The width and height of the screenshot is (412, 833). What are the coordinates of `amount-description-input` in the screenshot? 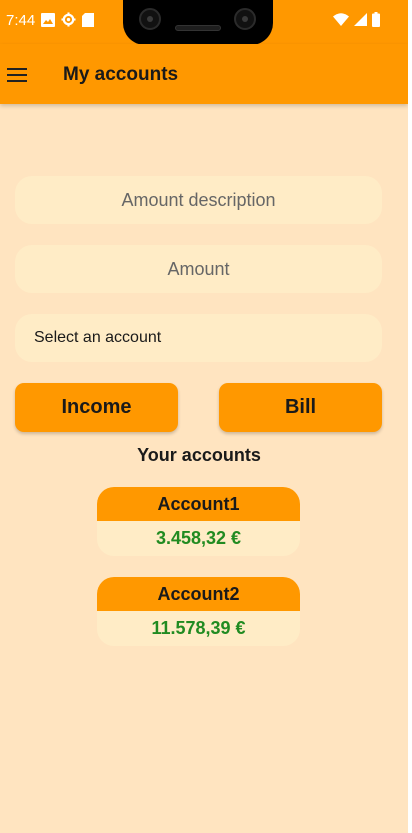 It's located at (198, 200).